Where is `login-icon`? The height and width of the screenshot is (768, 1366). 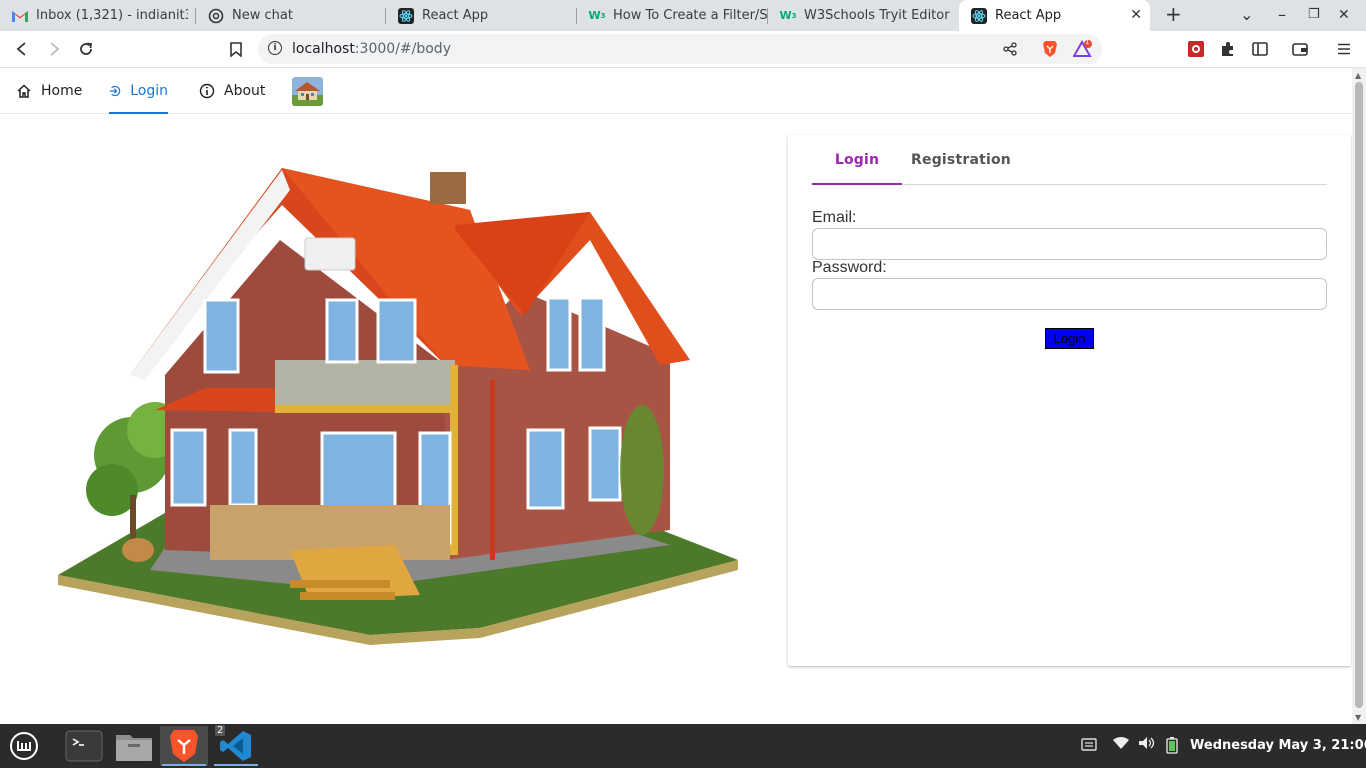
login-icon is located at coordinates (115, 91).